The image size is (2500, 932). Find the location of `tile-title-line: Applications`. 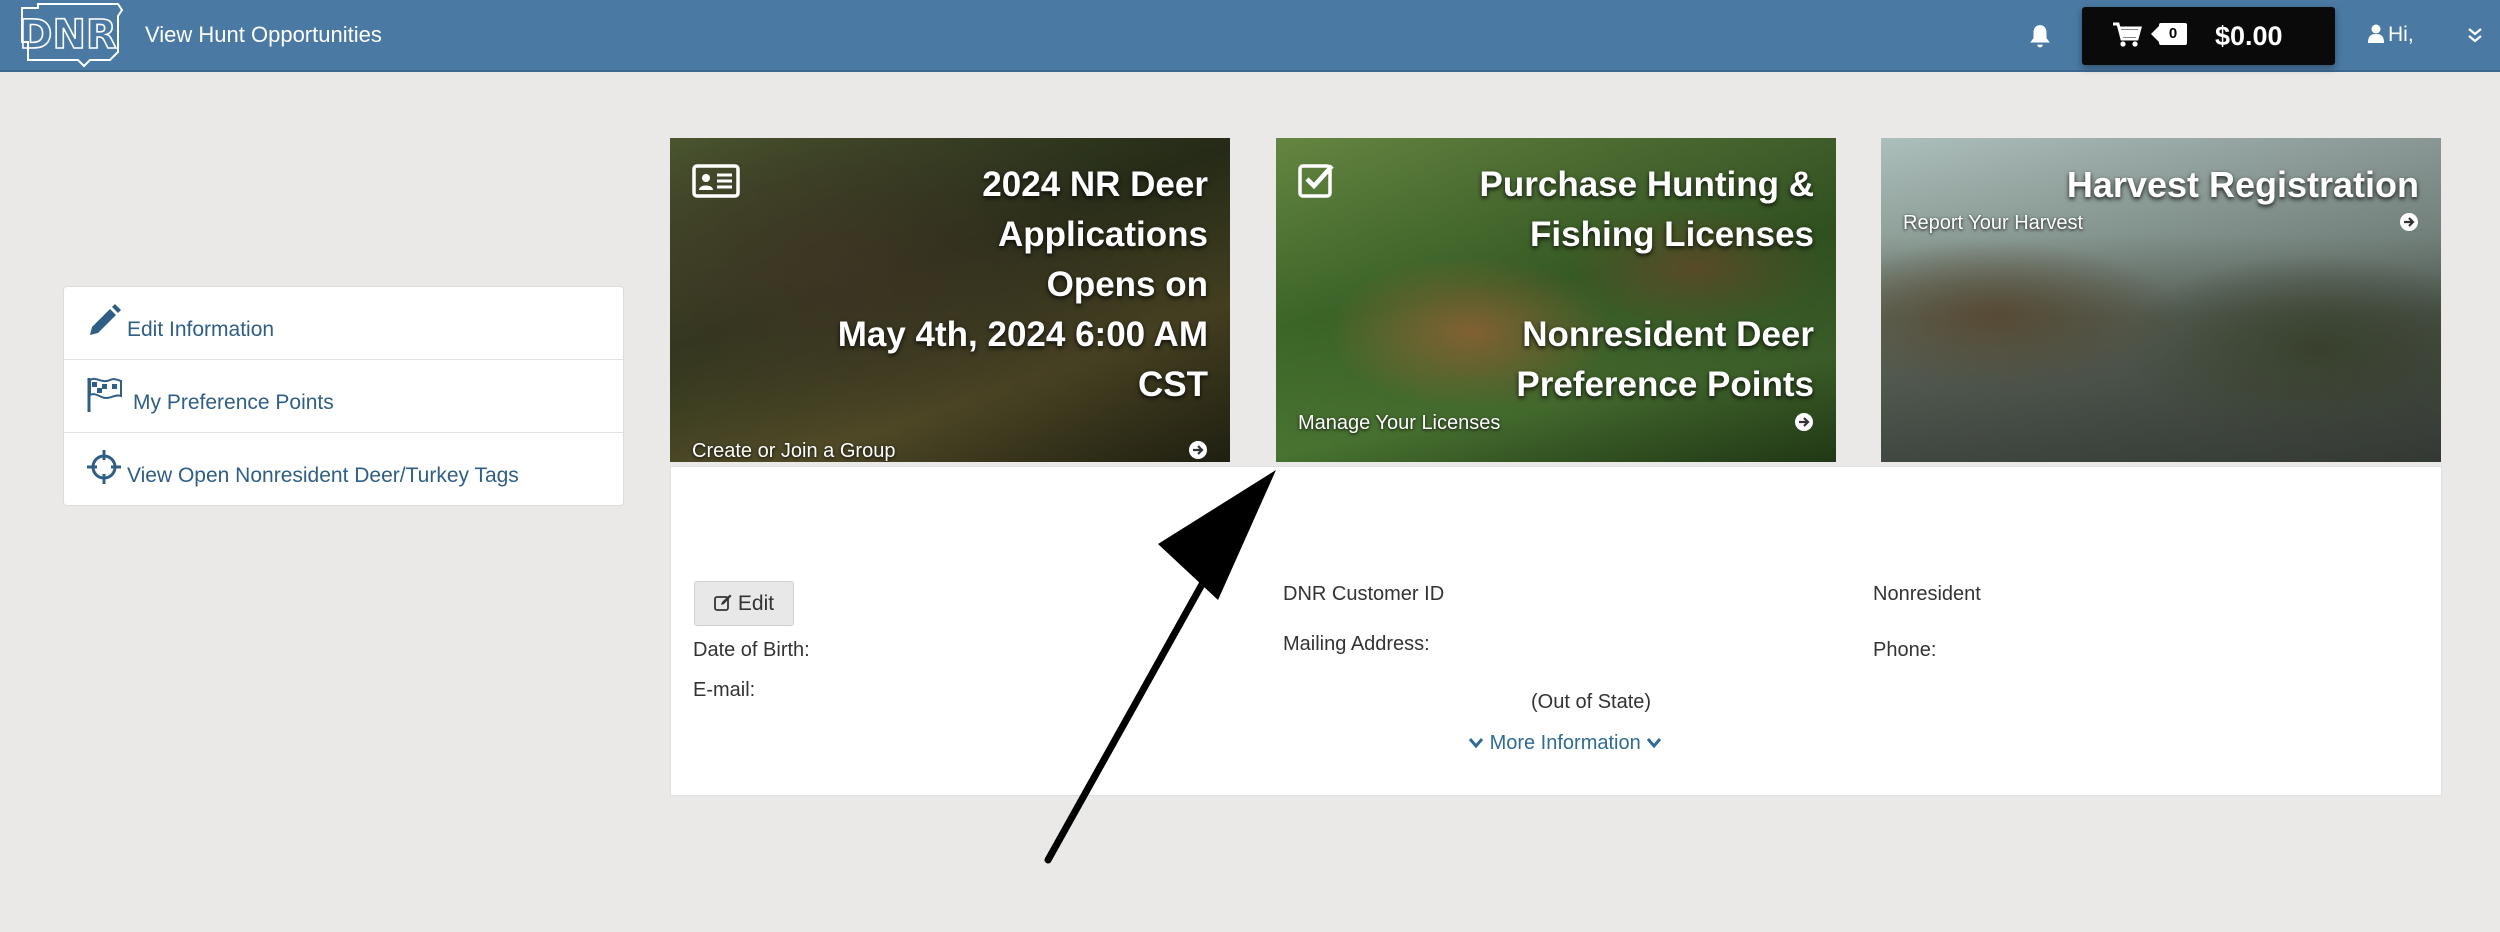

tile-title-line: Applications is located at coordinates (1102, 234).